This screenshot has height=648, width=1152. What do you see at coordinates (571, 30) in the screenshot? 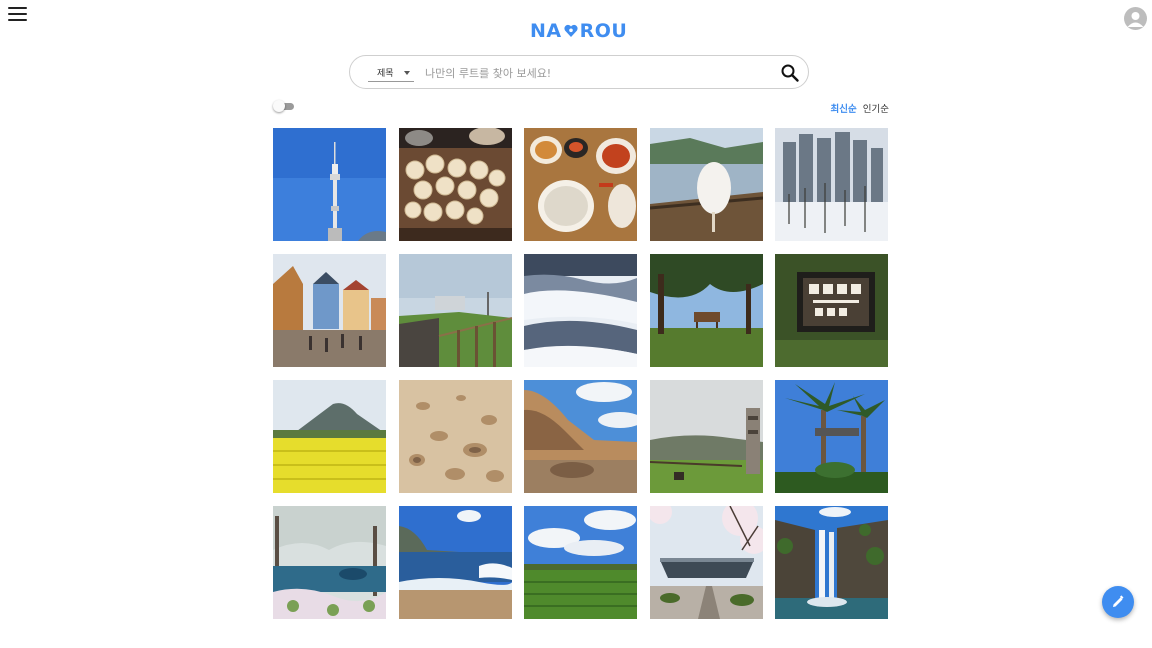
I see `heart-pin-icon` at bounding box center [571, 30].